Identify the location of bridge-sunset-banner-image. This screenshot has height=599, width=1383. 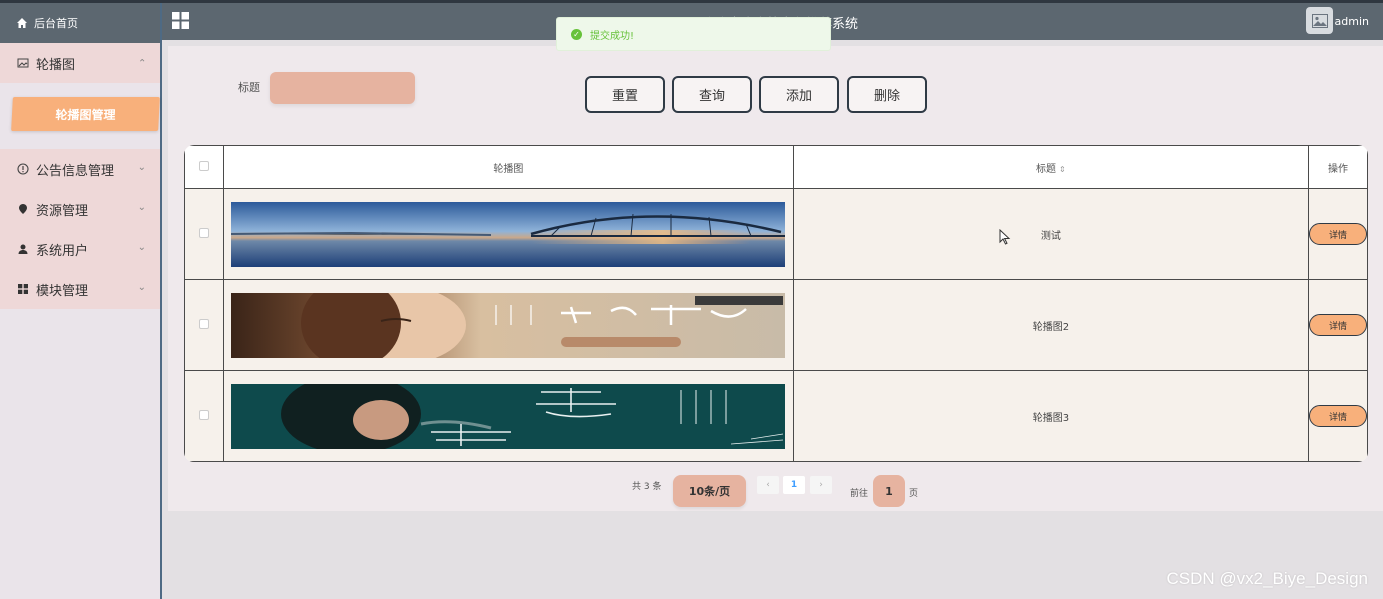
(508, 234).